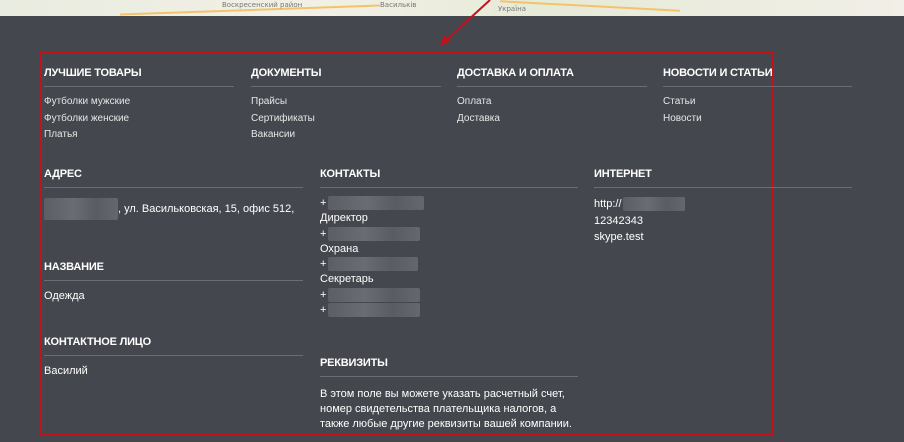 The image size is (904, 442). I want to click on menu-link: Оплата, so click(552, 102).